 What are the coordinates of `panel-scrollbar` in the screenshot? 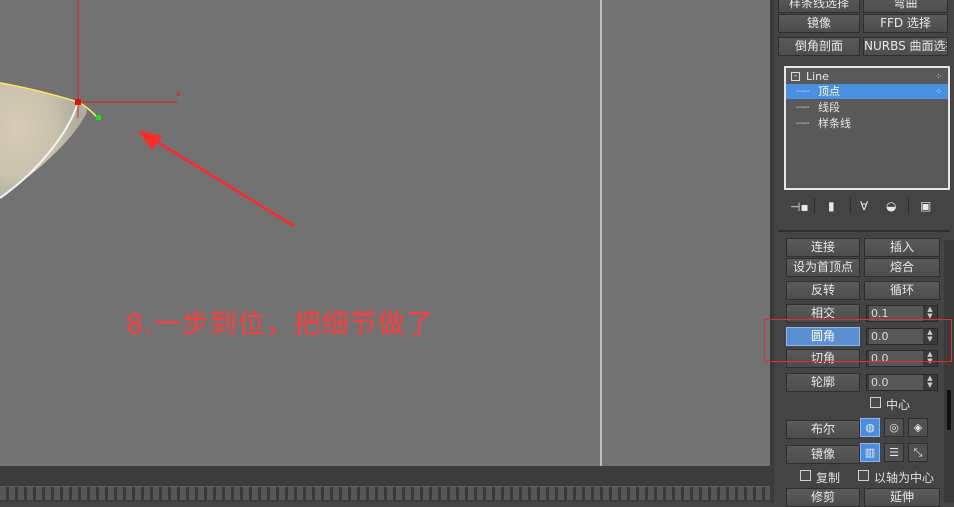 It's located at (949, 371).